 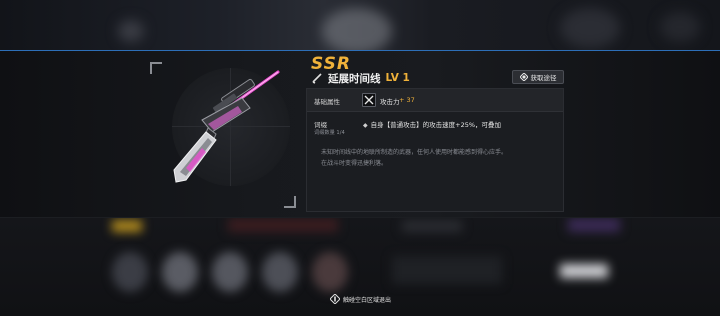 I want to click on weapon-type-icon, so click(x=317, y=78).